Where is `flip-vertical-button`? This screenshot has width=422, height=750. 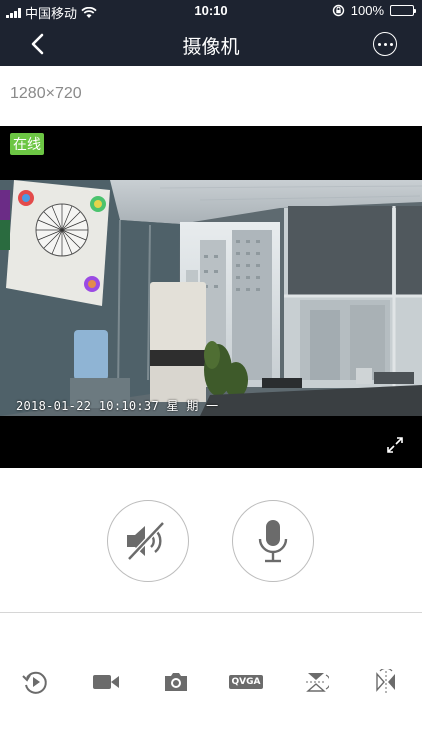 flip-vertical-button is located at coordinates (316, 682).